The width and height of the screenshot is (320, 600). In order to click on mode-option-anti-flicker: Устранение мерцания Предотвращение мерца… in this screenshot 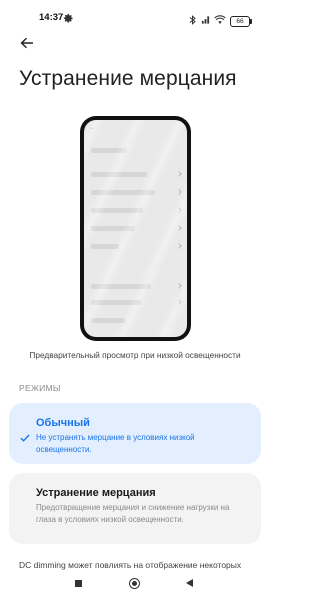, I will do `click(135, 508)`.